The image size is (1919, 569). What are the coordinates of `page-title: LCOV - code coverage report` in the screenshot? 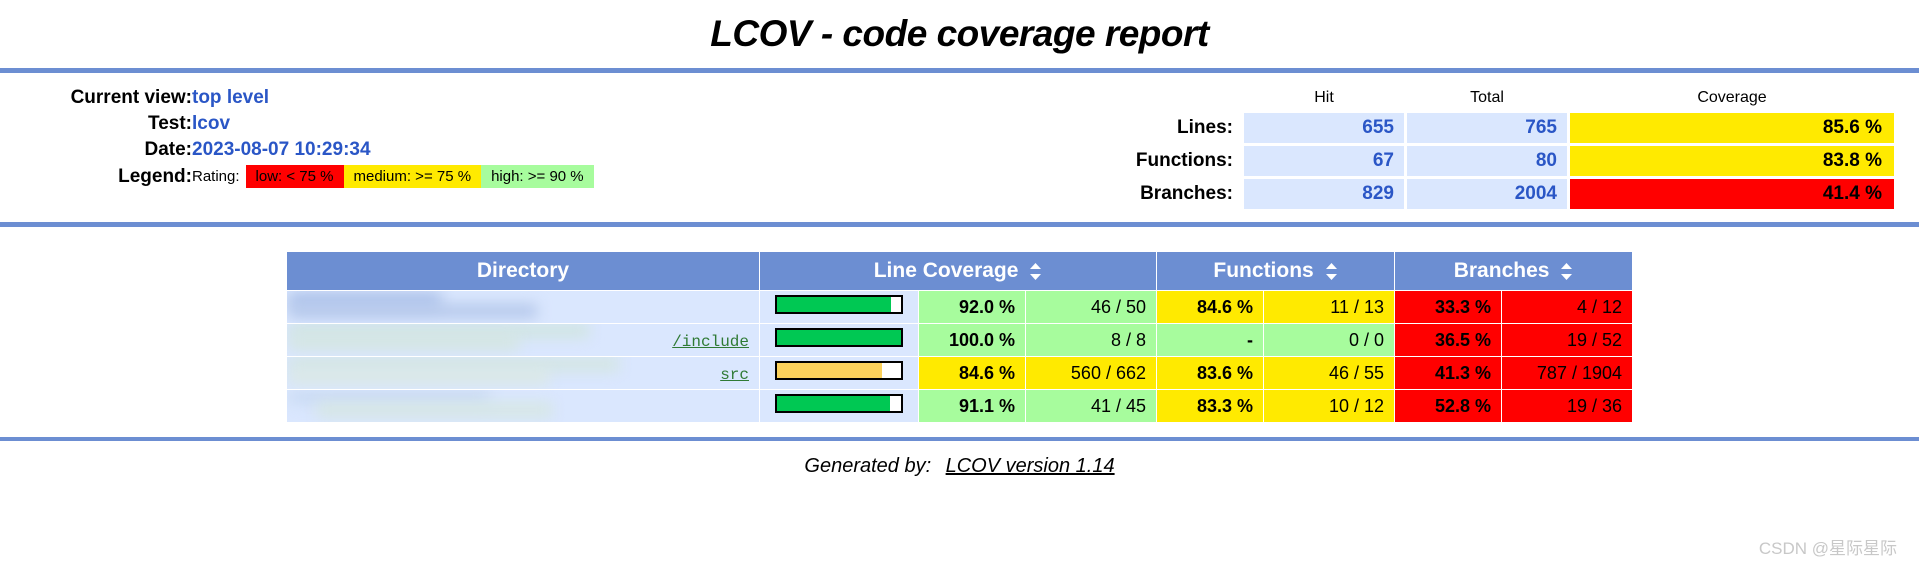 It's located at (959, 33).